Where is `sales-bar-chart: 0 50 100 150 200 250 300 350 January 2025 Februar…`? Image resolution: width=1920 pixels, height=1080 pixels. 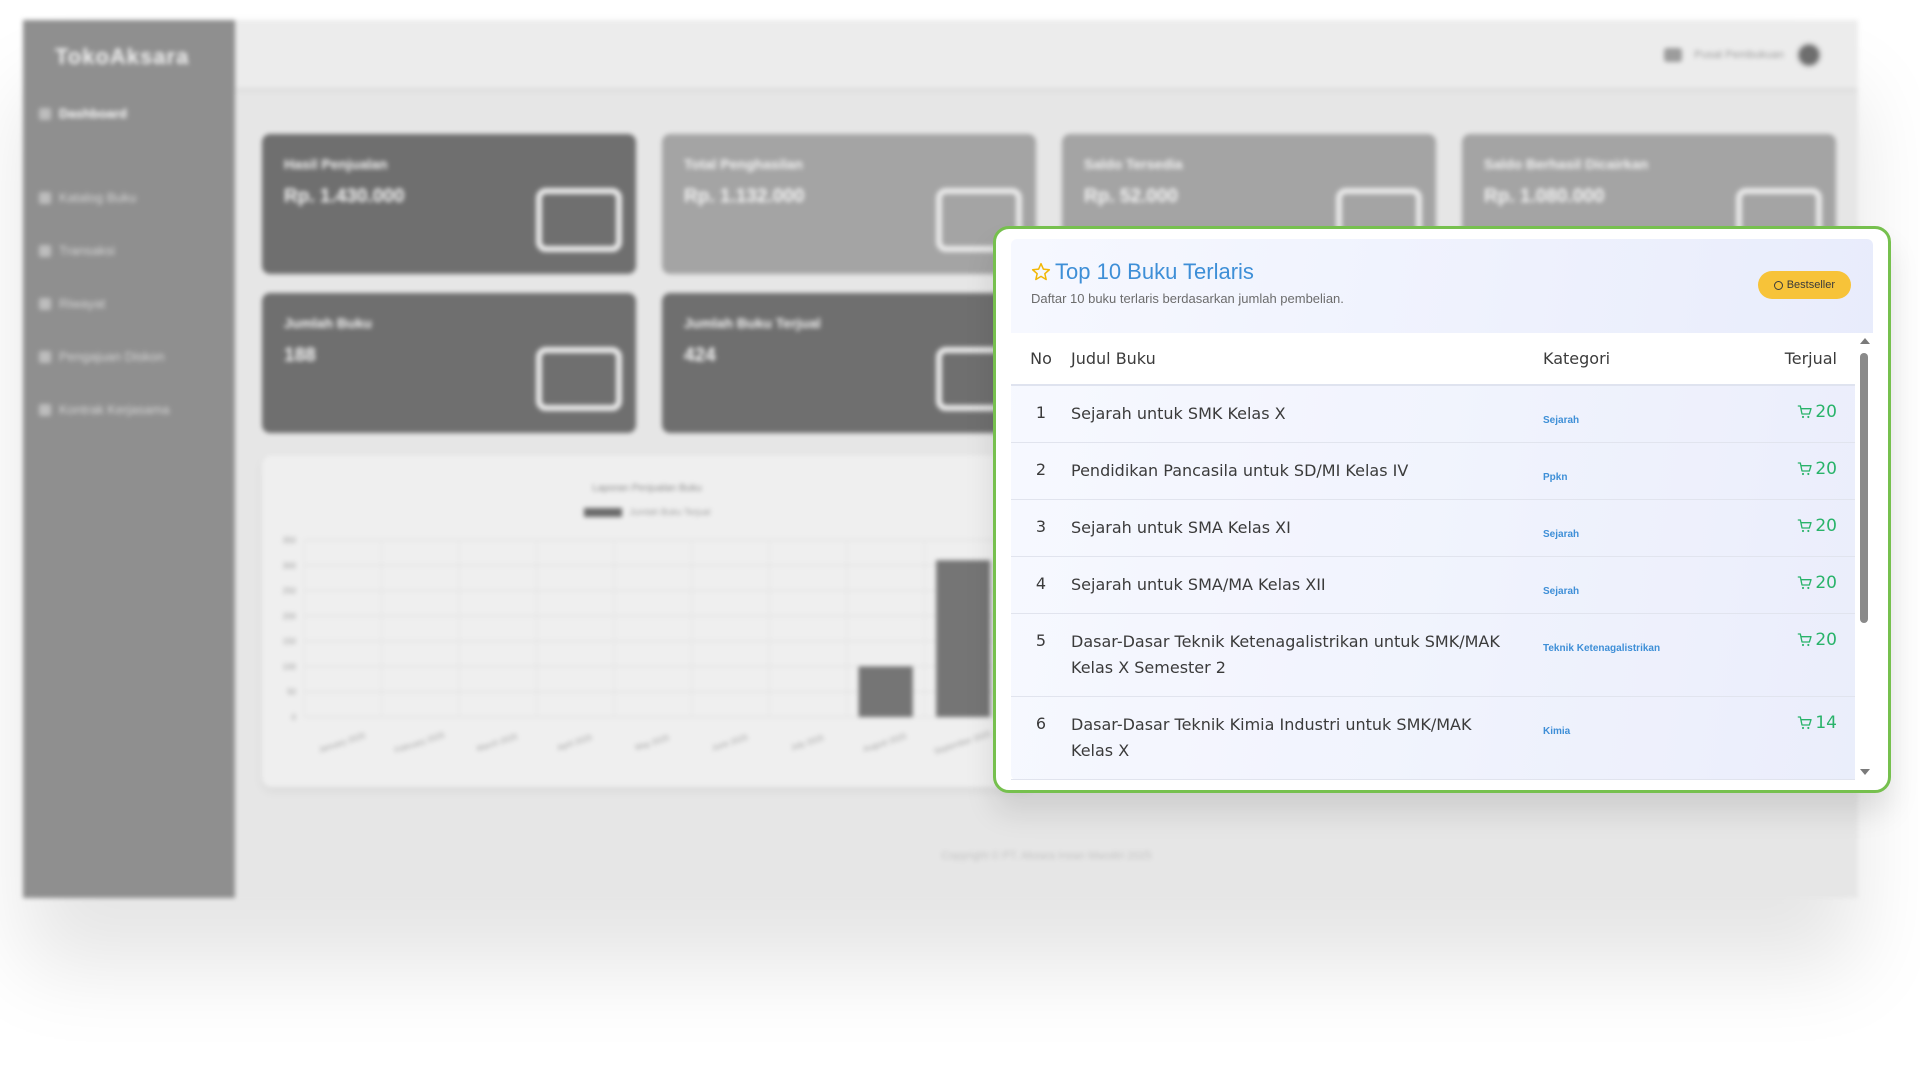 sales-bar-chart: 0 50 100 150 200 250 300 350 January 2025 Februar… is located at coordinates (642, 646).